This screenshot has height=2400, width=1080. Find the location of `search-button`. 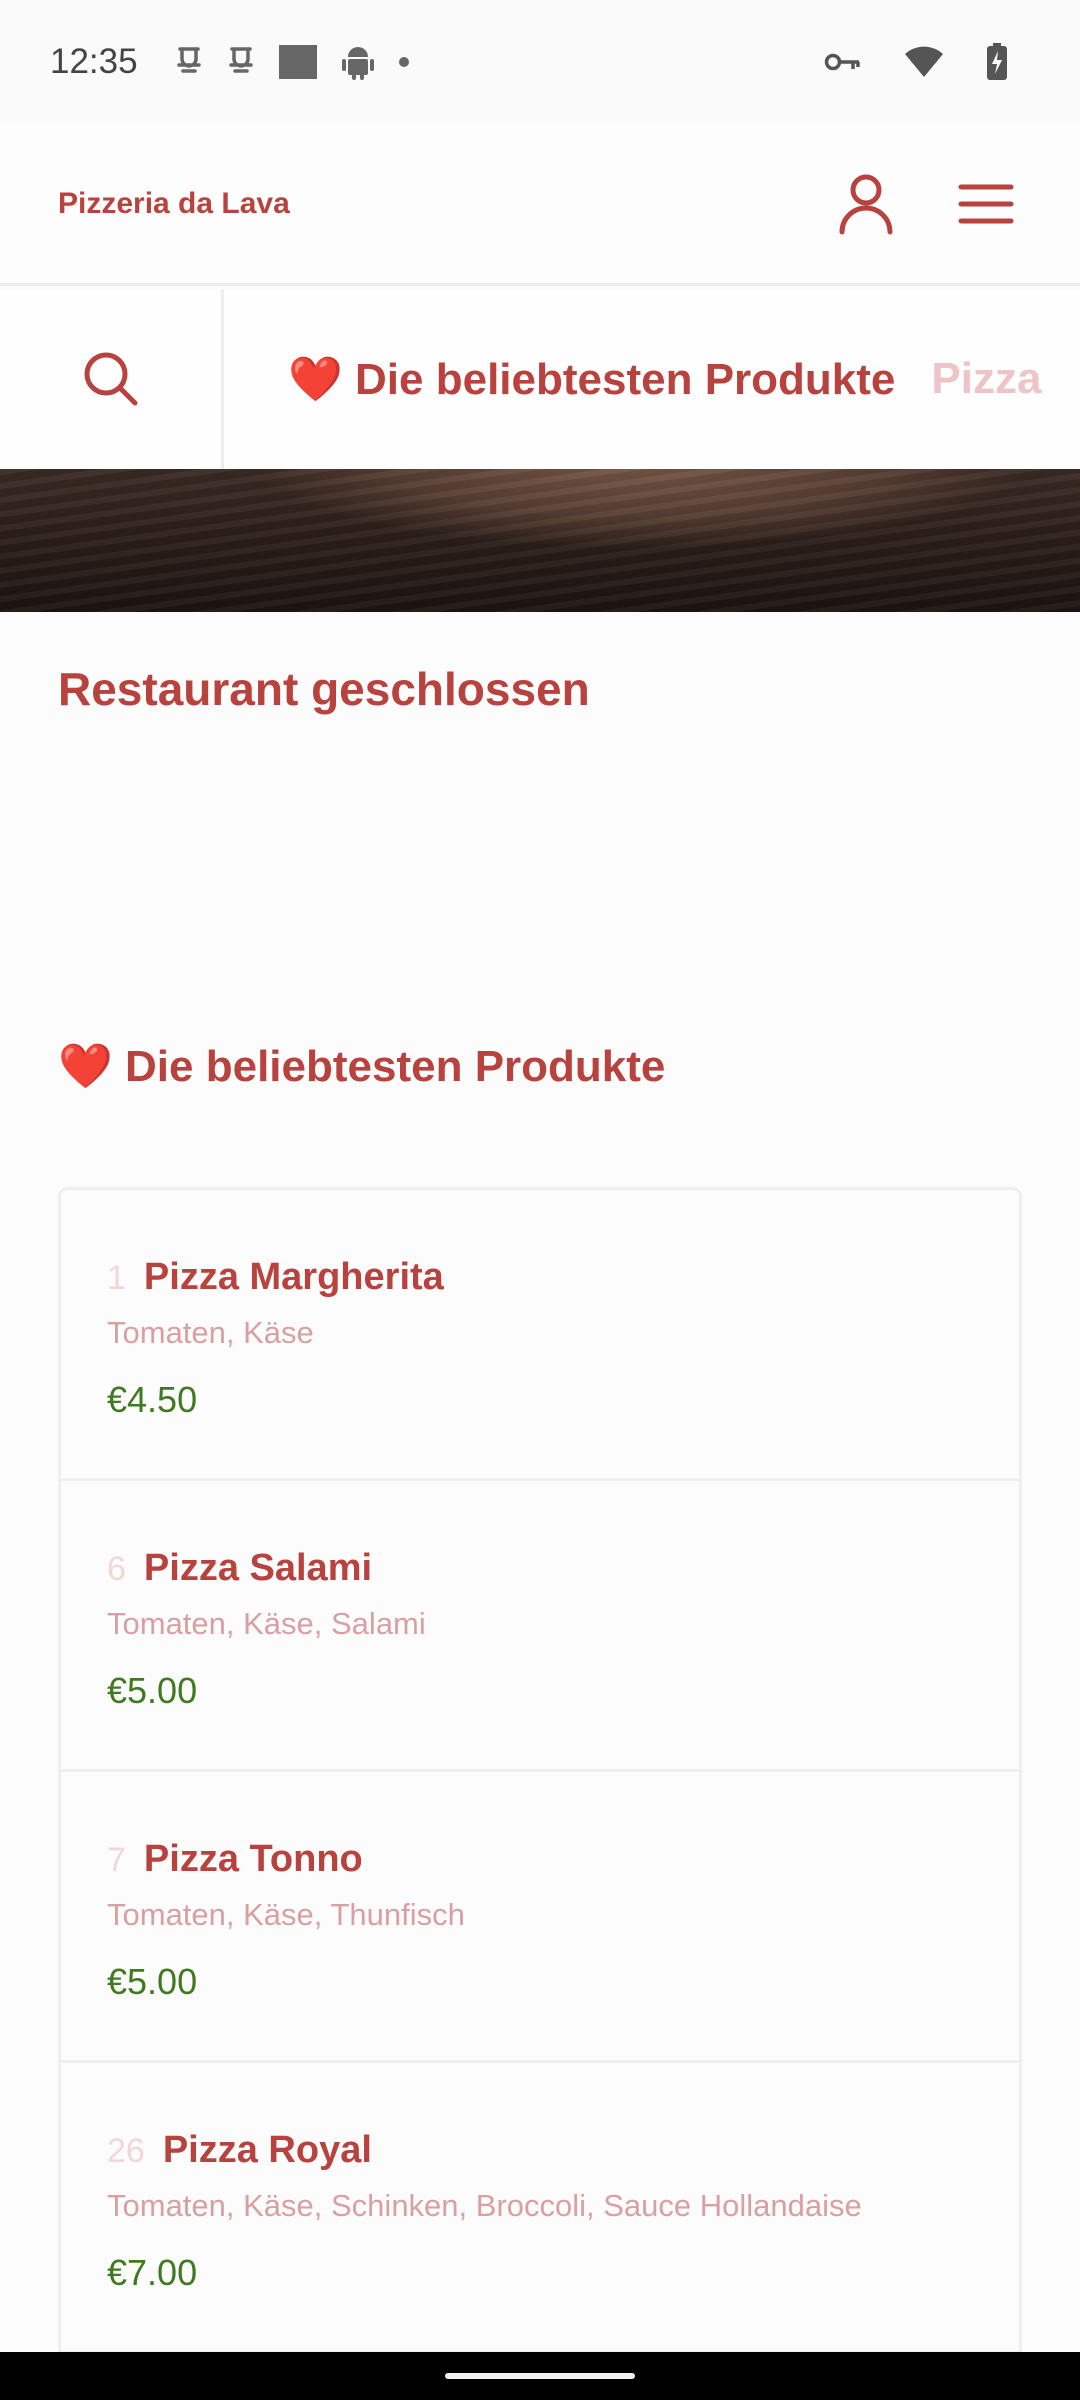

search-button is located at coordinates (112, 379).